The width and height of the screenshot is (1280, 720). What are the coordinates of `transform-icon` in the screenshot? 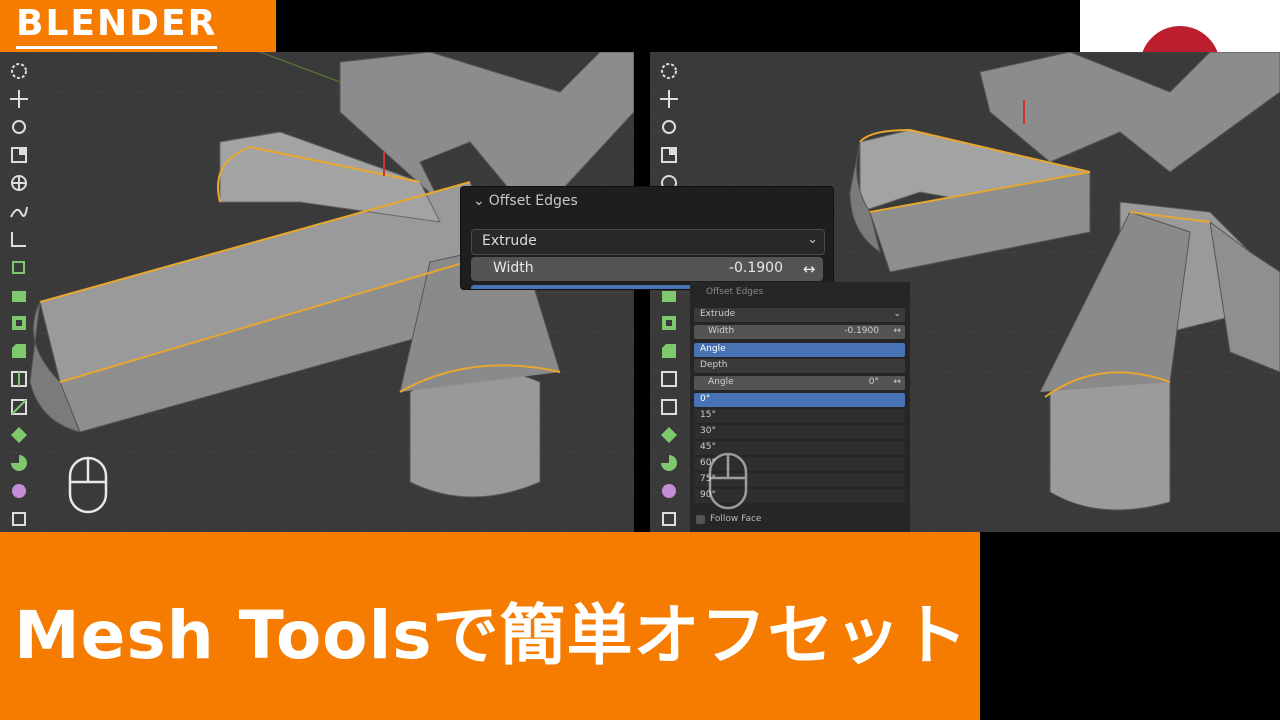 It's located at (19, 183).